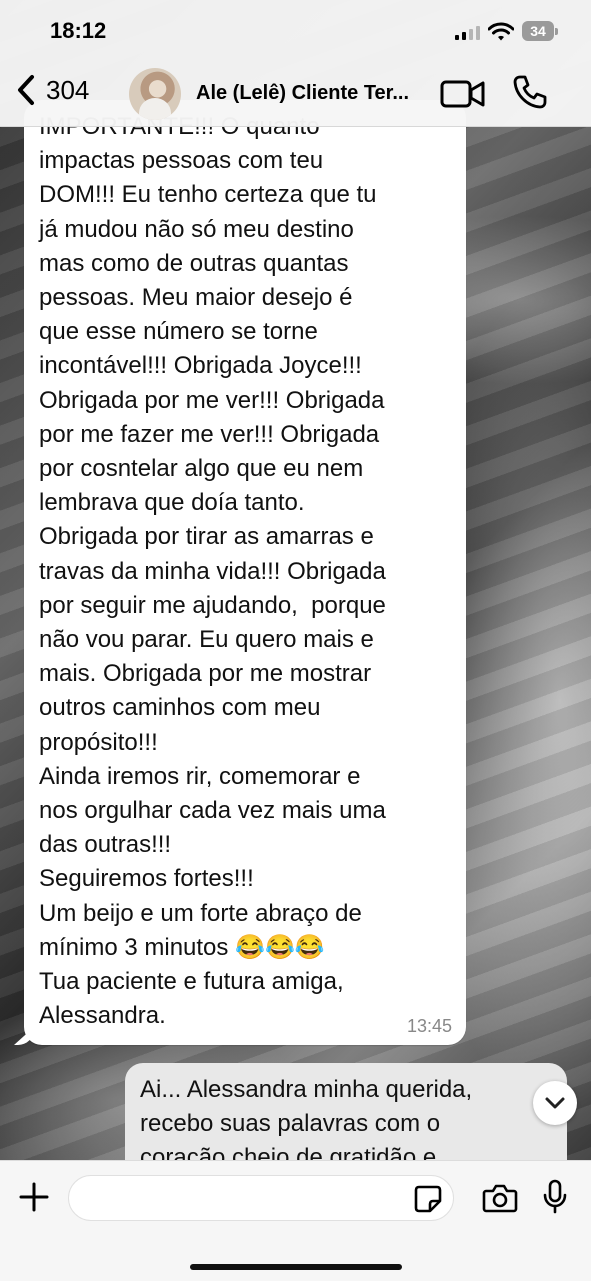  I want to click on wifi-icon, so click(501, 31).